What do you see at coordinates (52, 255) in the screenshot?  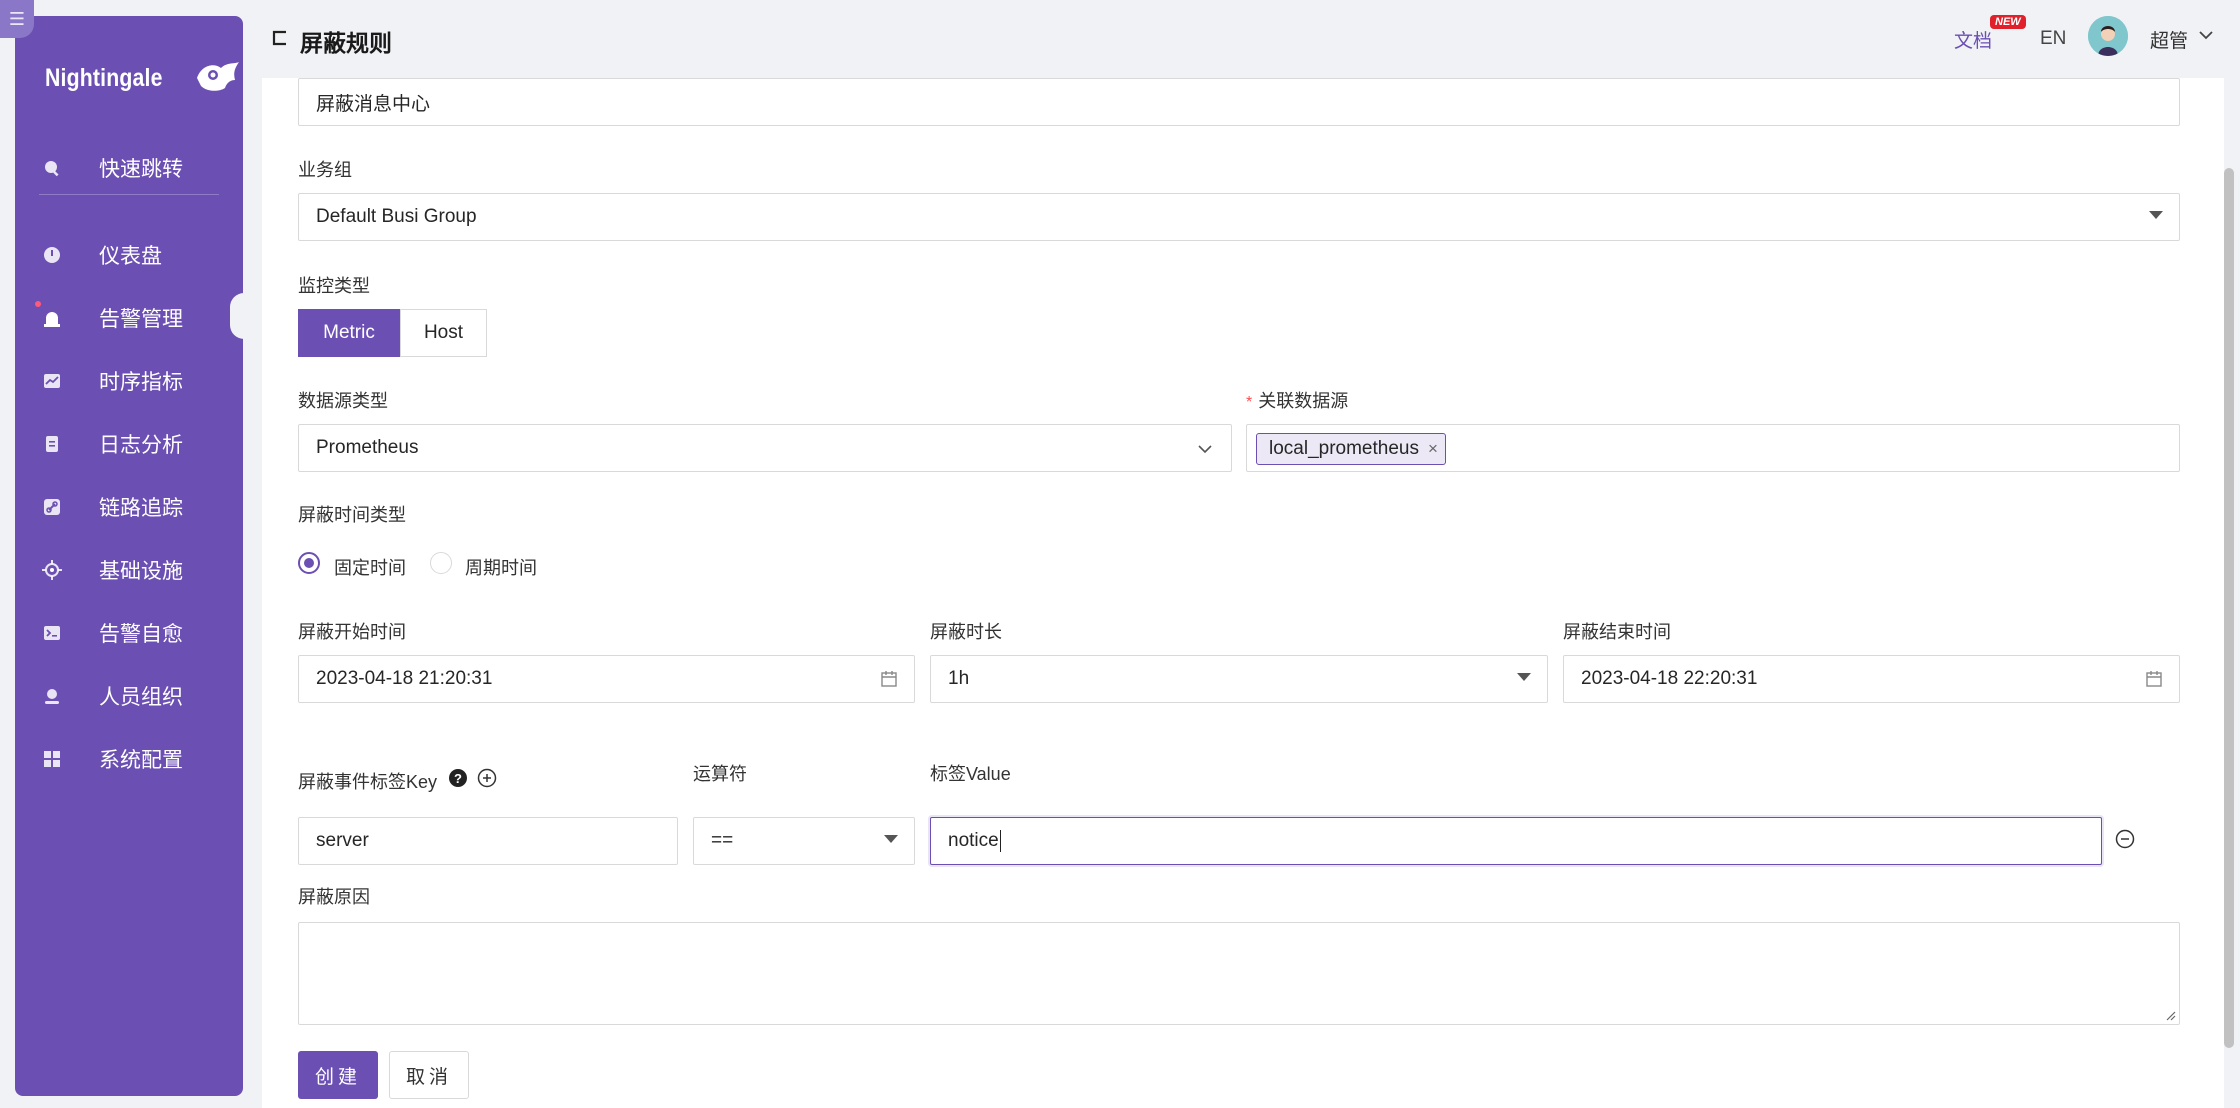 I see `dashboard-icon` at bounding box center [52, 255].